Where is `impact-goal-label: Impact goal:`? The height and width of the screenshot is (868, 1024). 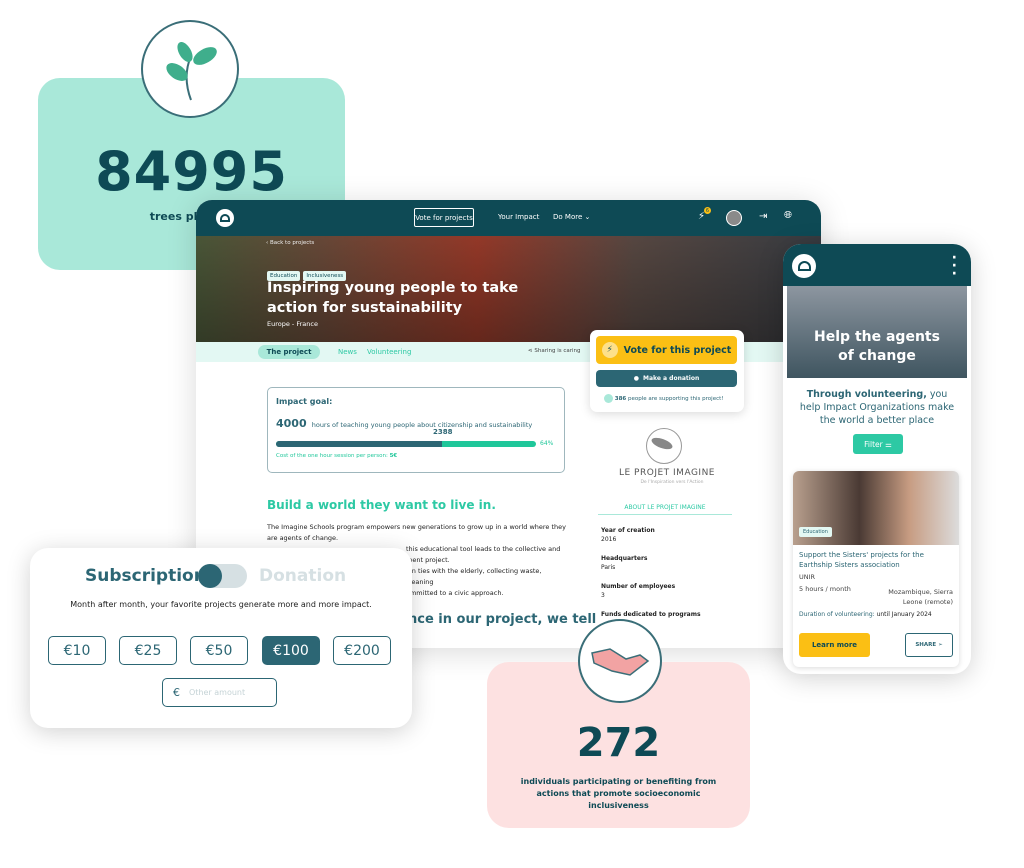
impact-goal-label: Impact goal: is located at coordinates (304, 401).